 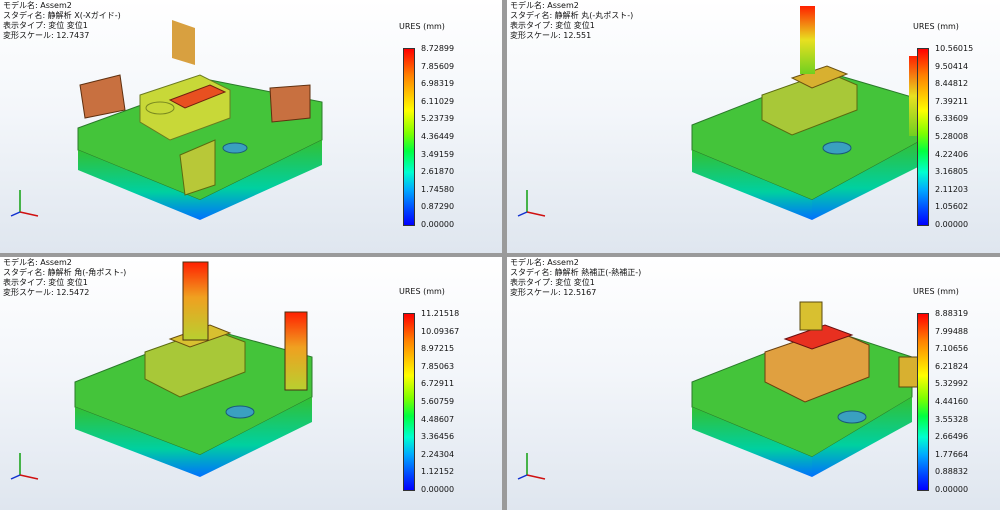 What do you see at coordinates (440, 313) in the screenshot?
I see `legend-value: 11.21518` at bounding box center [440, 313].